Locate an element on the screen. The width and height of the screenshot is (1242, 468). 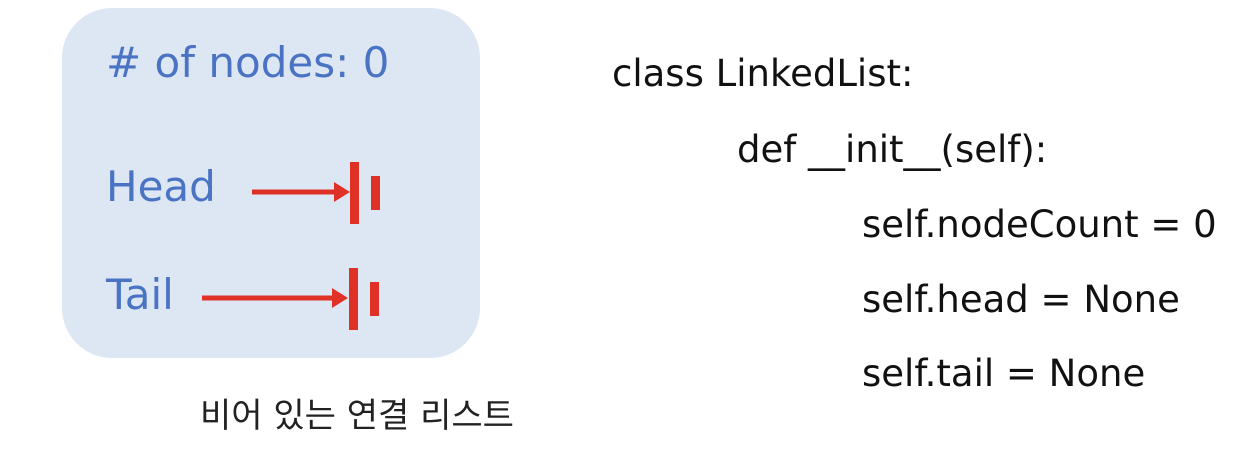
tail-null-arrow is located at coordinates (290, 299).